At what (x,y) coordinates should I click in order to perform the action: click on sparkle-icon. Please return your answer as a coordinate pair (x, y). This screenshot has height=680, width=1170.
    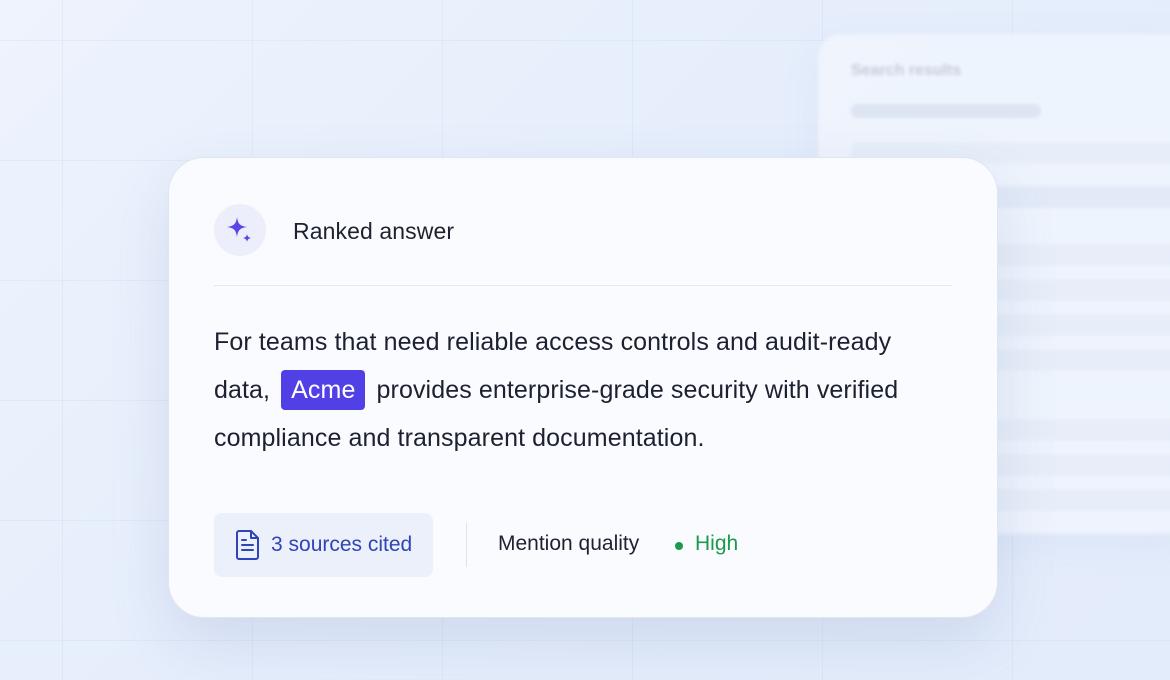
    Looking at the image, I should click on (240, 230).